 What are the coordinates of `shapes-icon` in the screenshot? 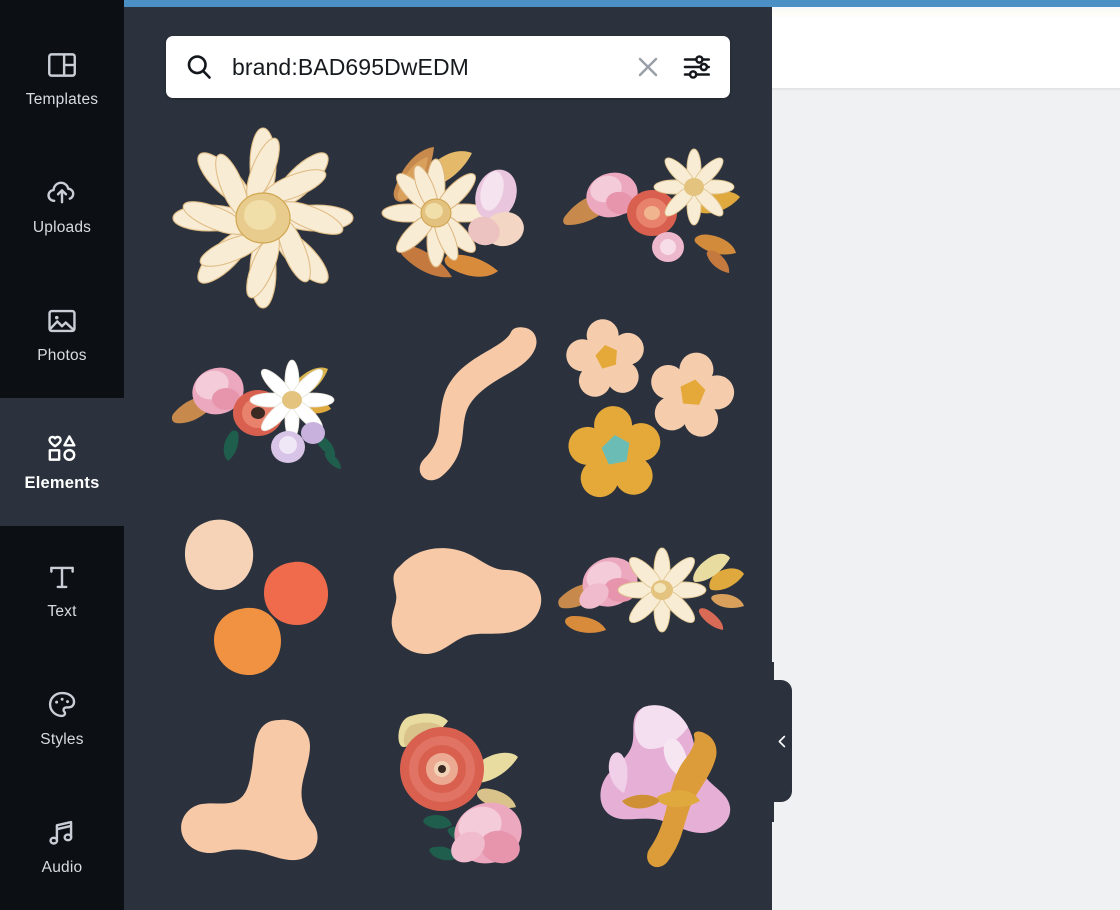 It's located at (62, 448).